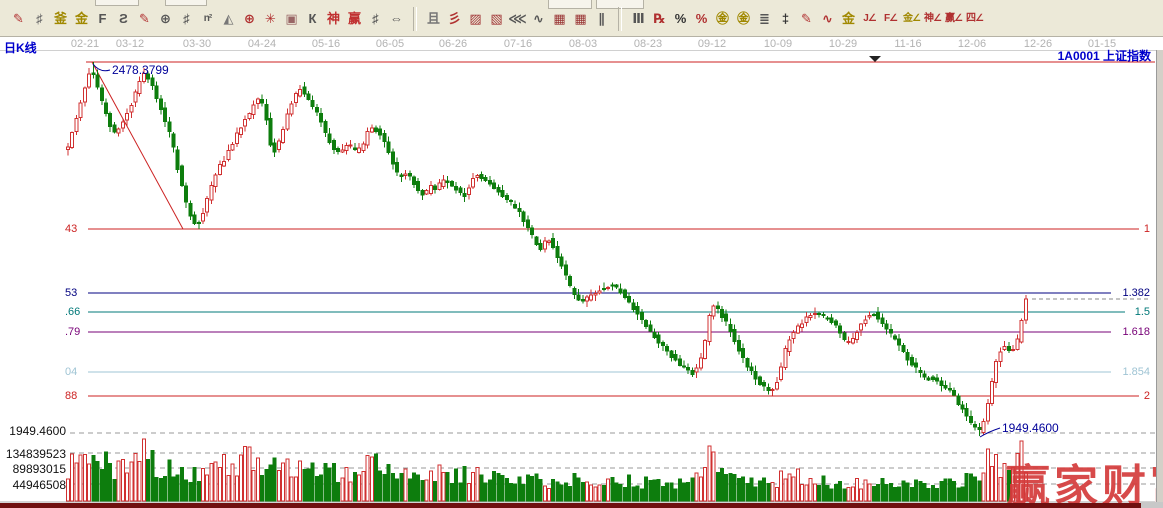 This screenshot has height=508, width=1163. I want to click on window-bottom-border, so click(570, 505).